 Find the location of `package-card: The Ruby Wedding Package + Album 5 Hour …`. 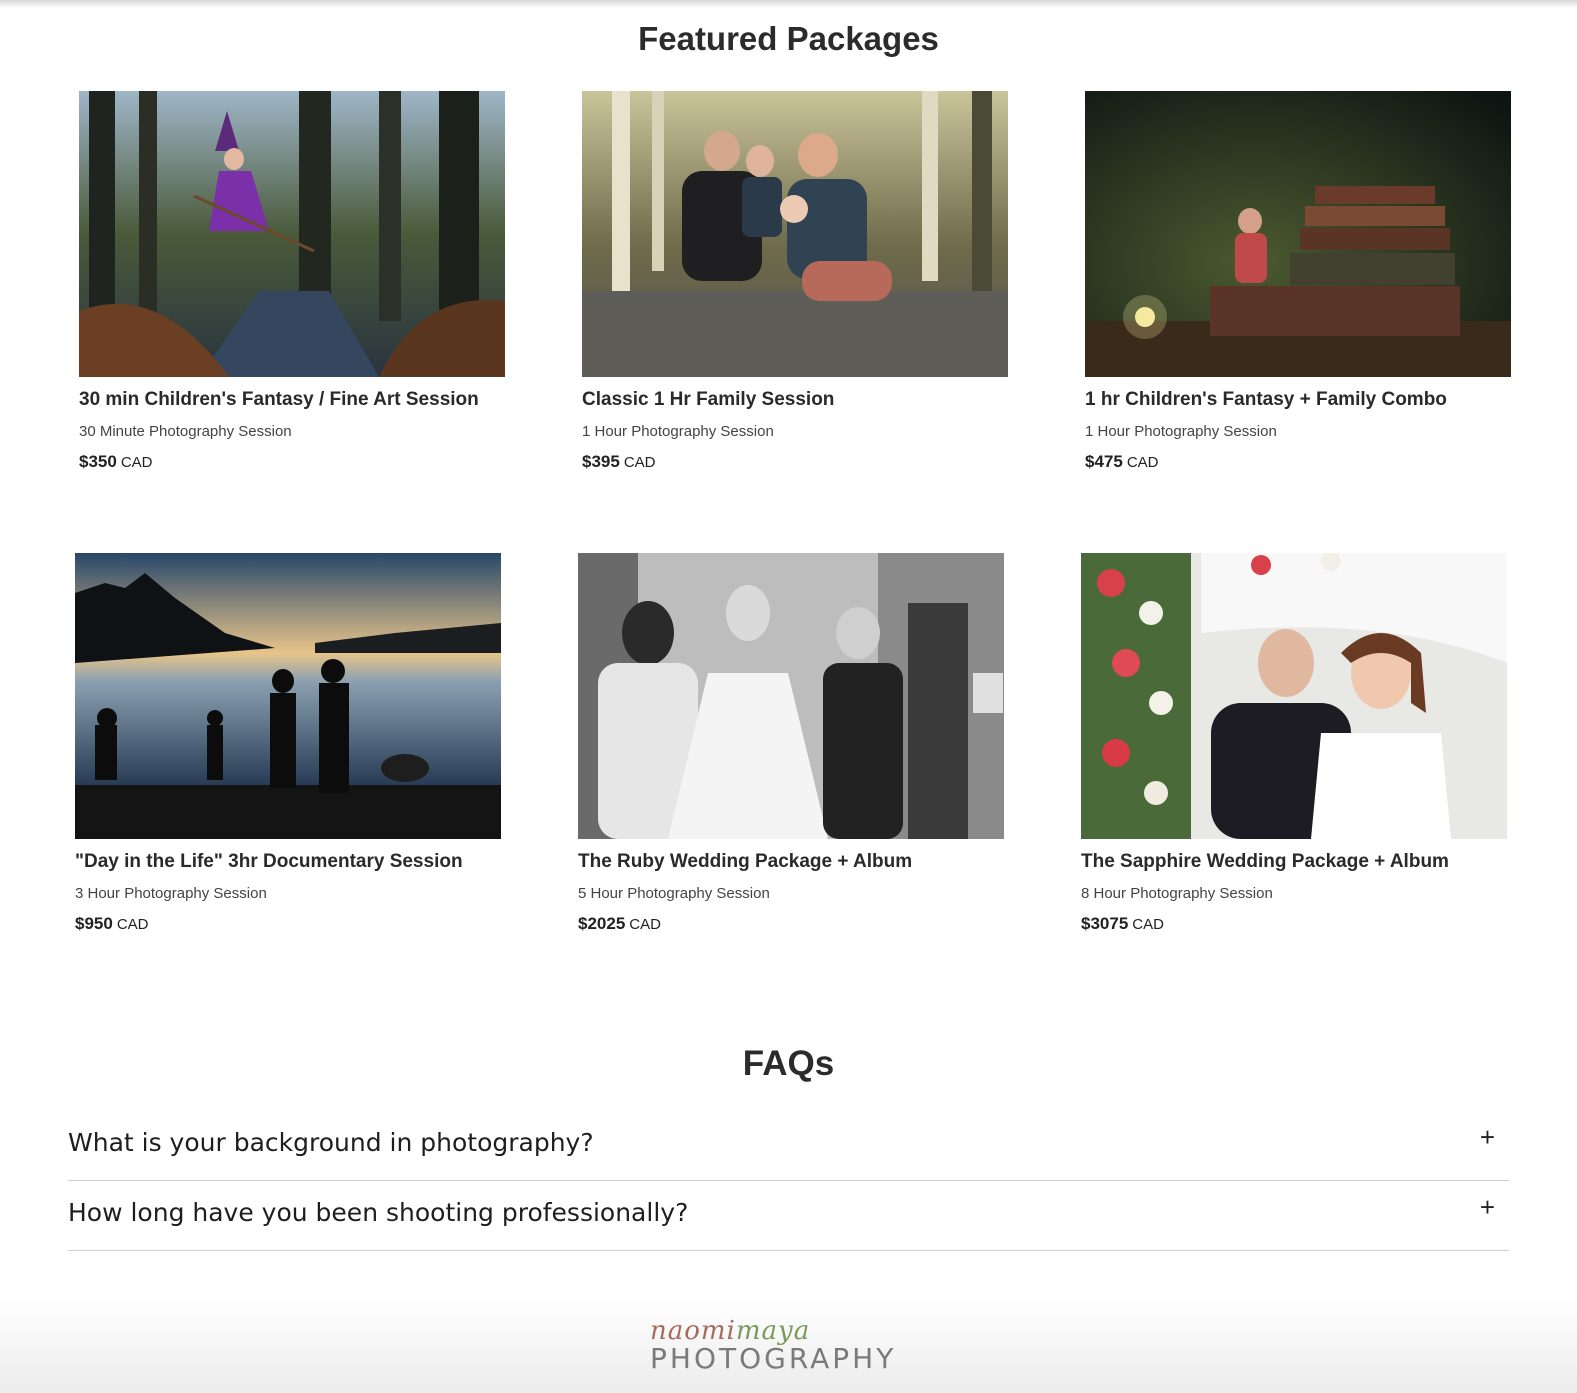

package-card: The Ruby Wedding Package + Album 5 Hour … is located at coordinates (791, 743).